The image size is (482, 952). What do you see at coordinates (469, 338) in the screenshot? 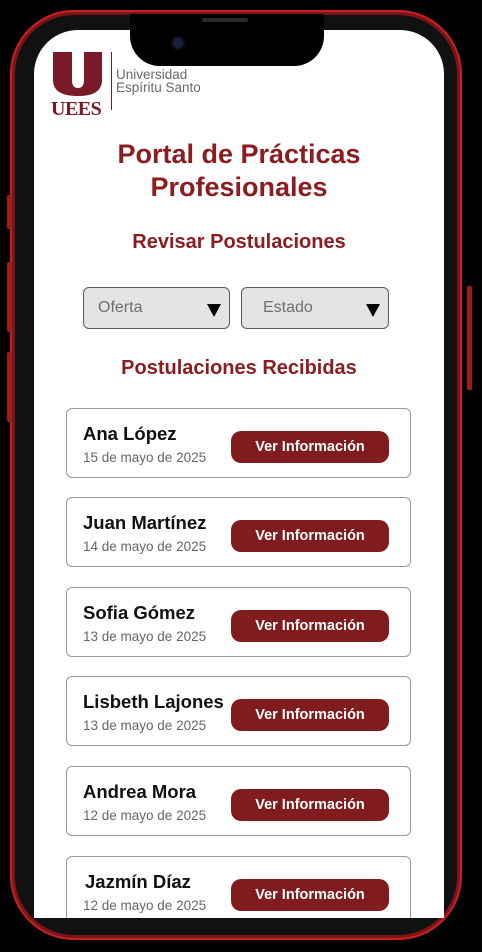
I see `power-button` at bounding box center [469, 338].